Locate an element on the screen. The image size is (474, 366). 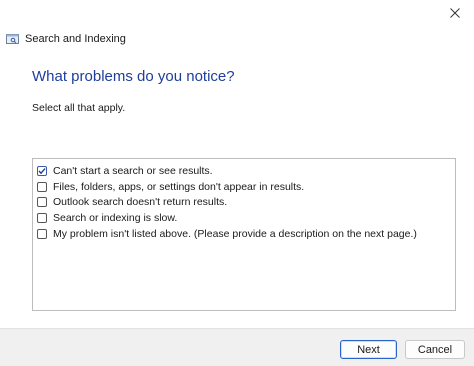
option-search-slow: Search or indexing is slow. is located at coordinates (107, 218).